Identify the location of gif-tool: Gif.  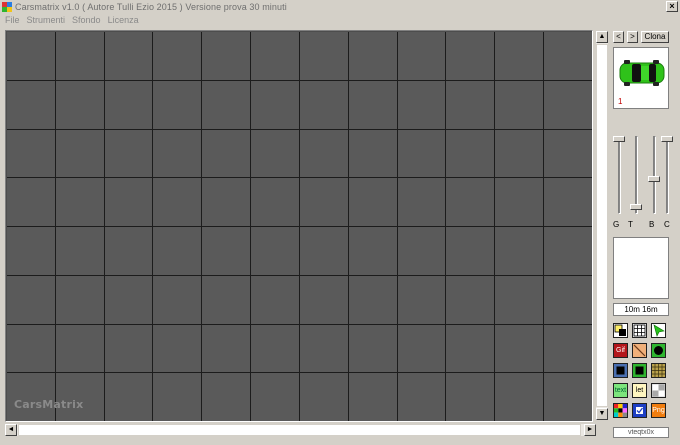
(620, 350).